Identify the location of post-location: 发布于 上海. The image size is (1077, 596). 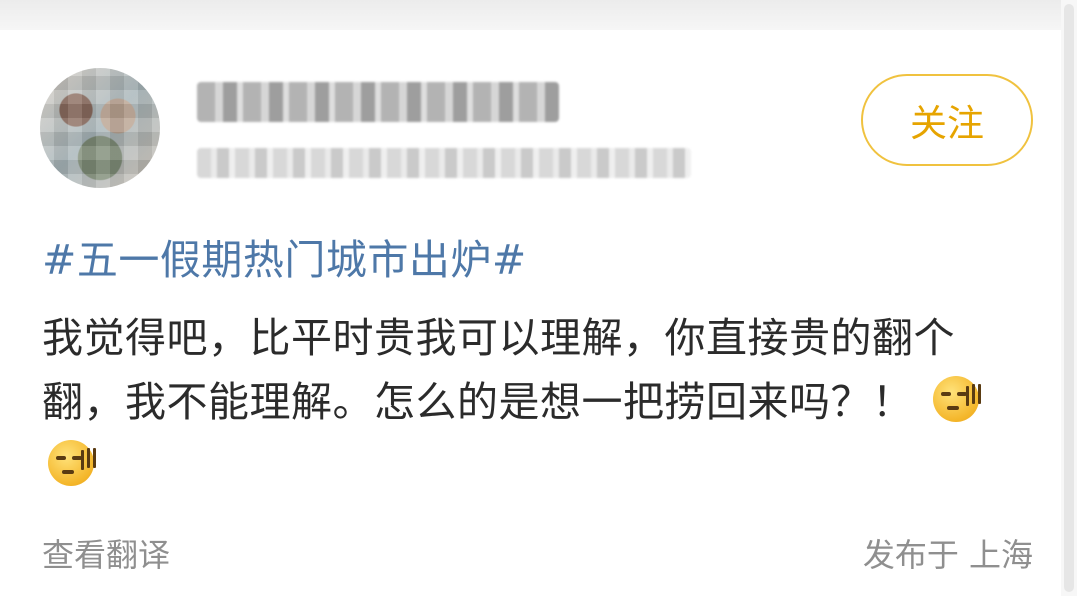
(947, 555).